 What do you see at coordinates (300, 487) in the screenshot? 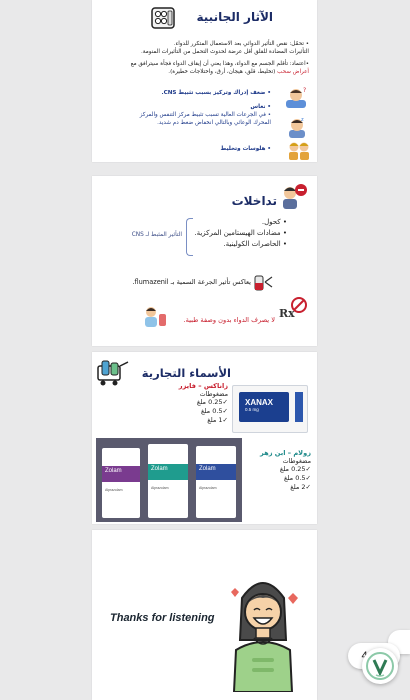
I see `zolam-dose: ✓2 ملغ` at bounding box center [300, 487].